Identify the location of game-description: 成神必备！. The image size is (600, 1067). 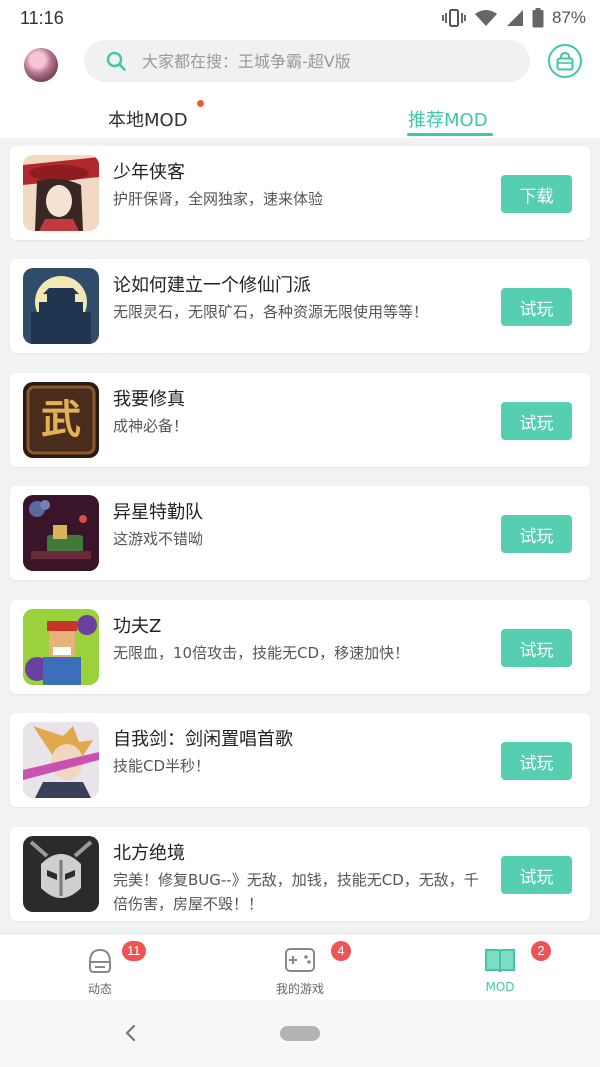
(151, 426).